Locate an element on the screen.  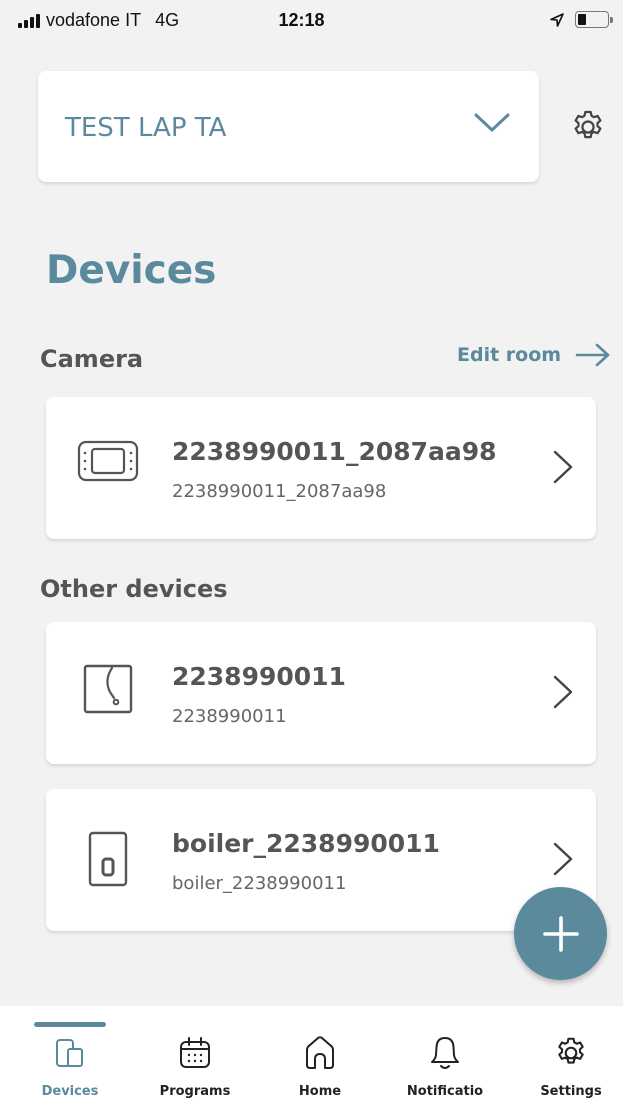
nav-item-home: Home is located at coordinates (320, 1066).